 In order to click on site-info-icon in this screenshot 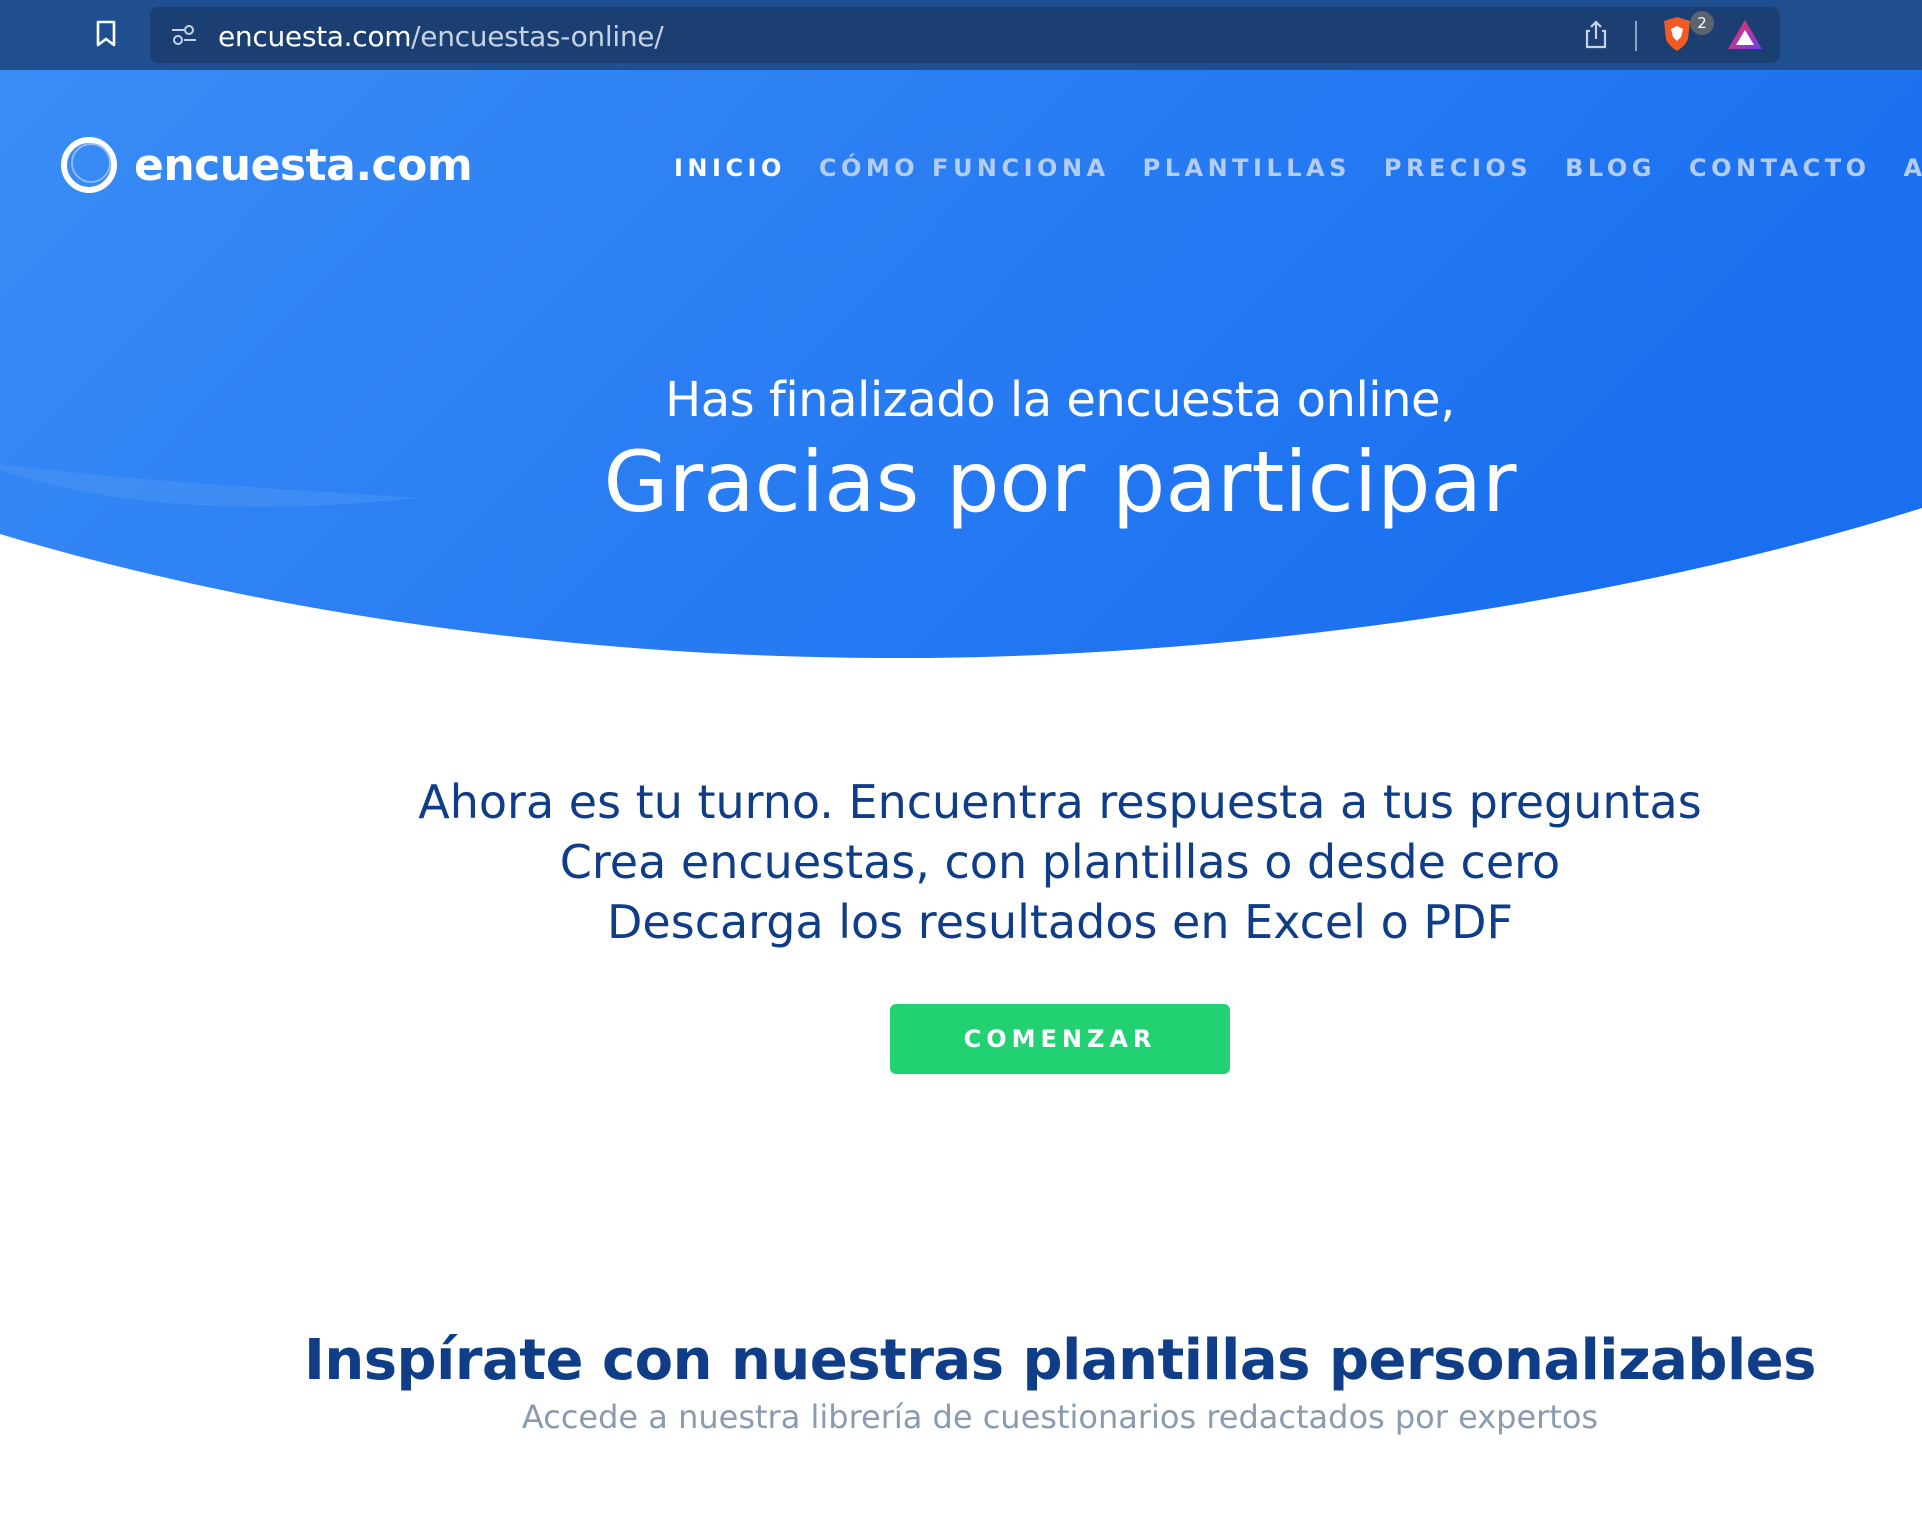, I will do `click(184, 35)`.